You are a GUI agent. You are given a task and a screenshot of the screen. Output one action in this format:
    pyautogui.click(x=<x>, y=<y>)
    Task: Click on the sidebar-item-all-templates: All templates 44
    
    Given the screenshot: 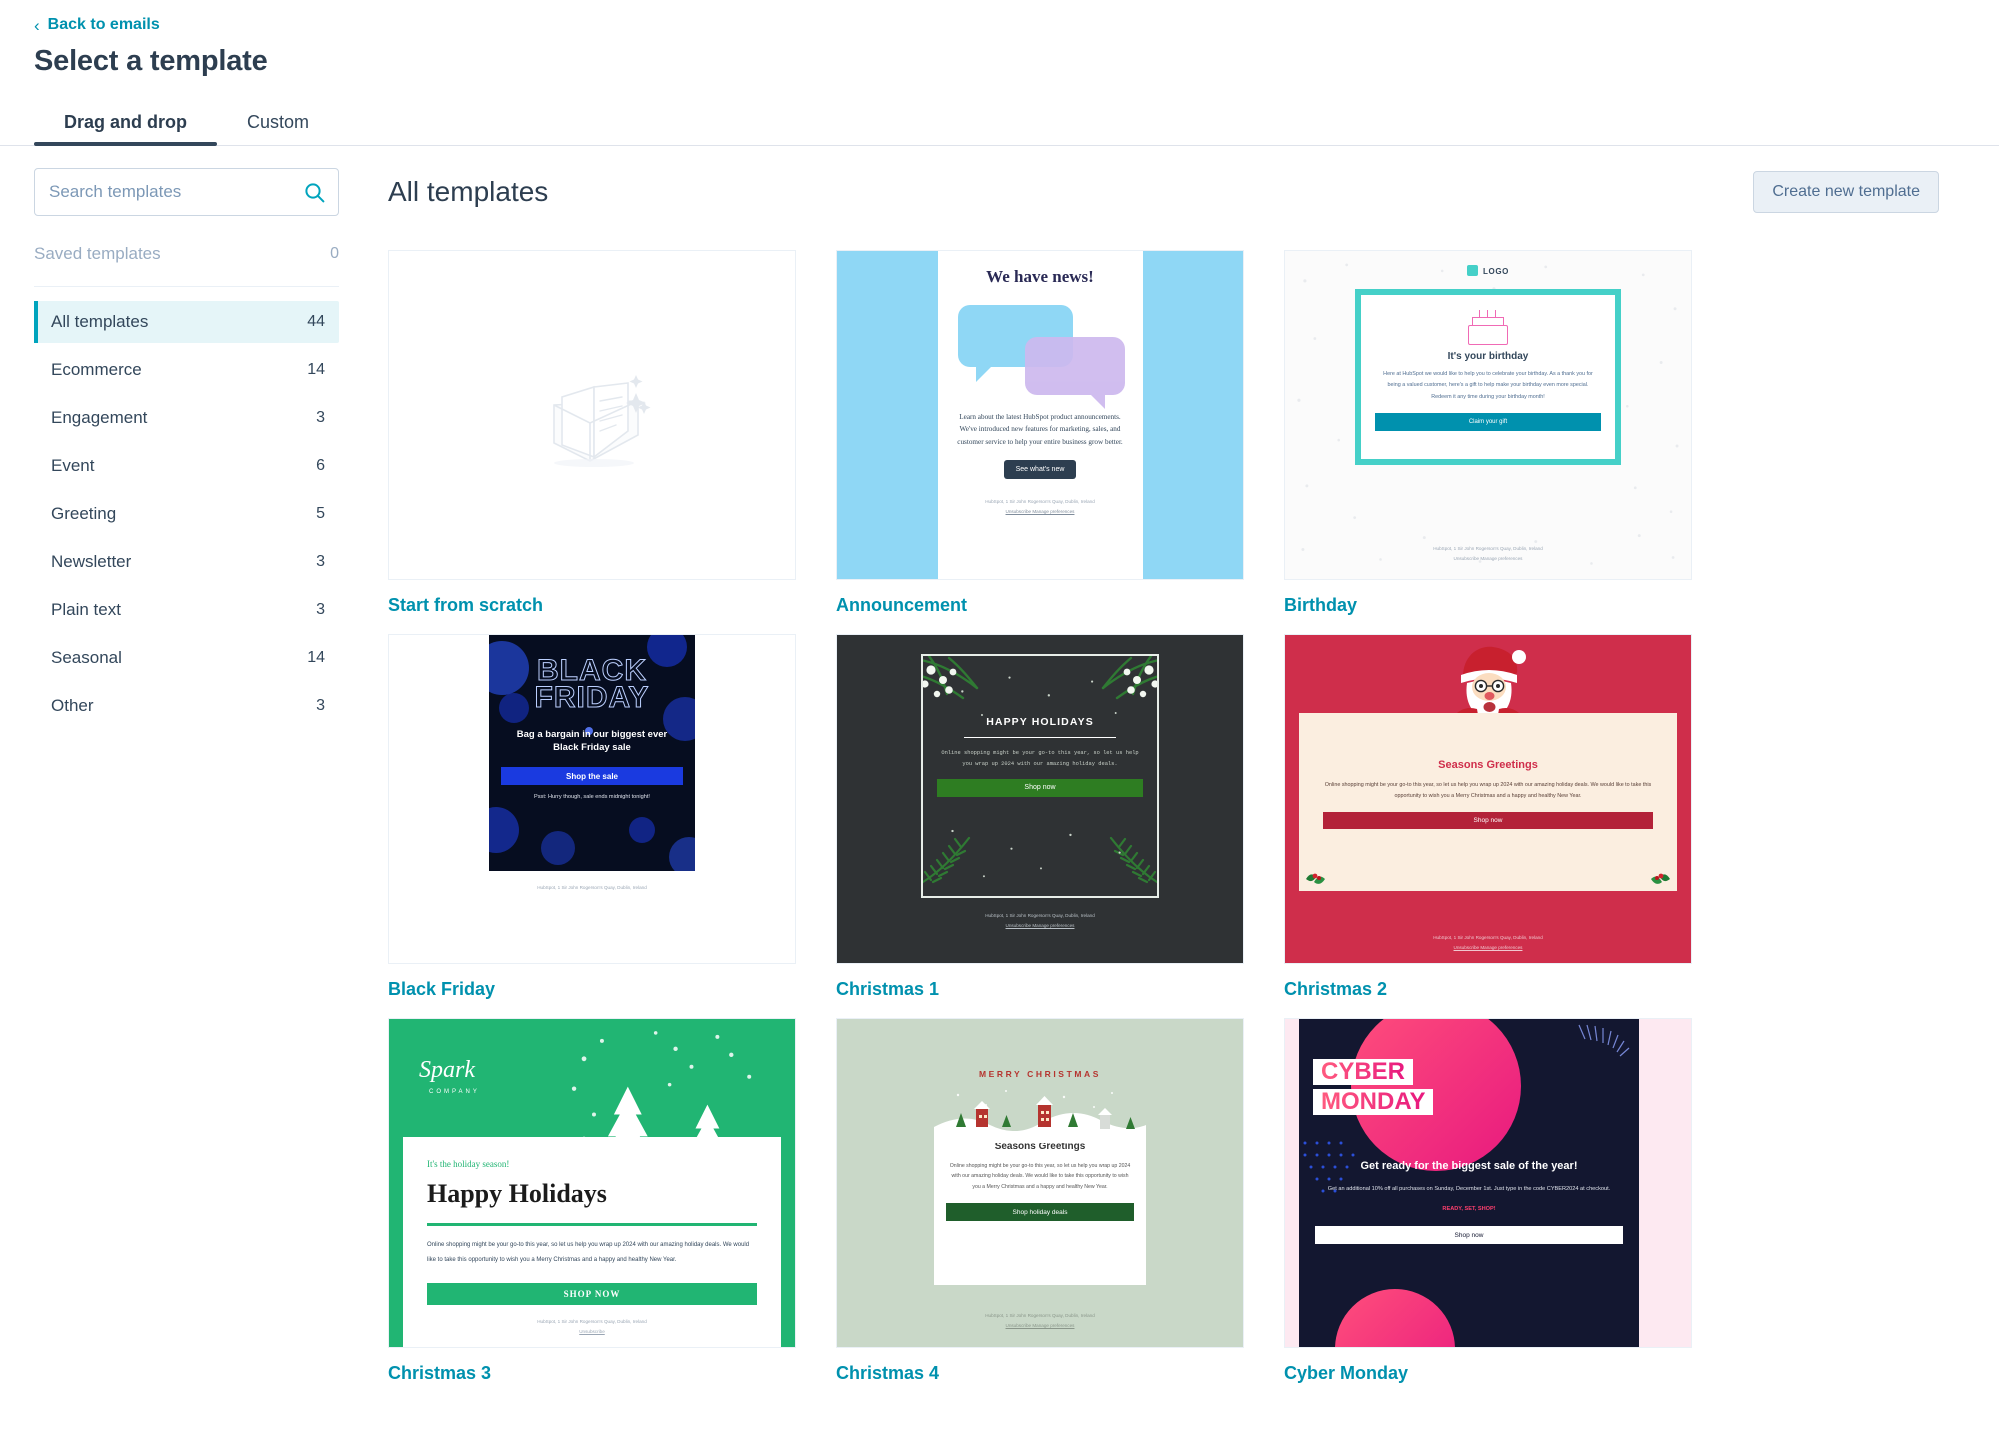 What is the action you would take?
    pyautogui.click(x=186, y=321)
    